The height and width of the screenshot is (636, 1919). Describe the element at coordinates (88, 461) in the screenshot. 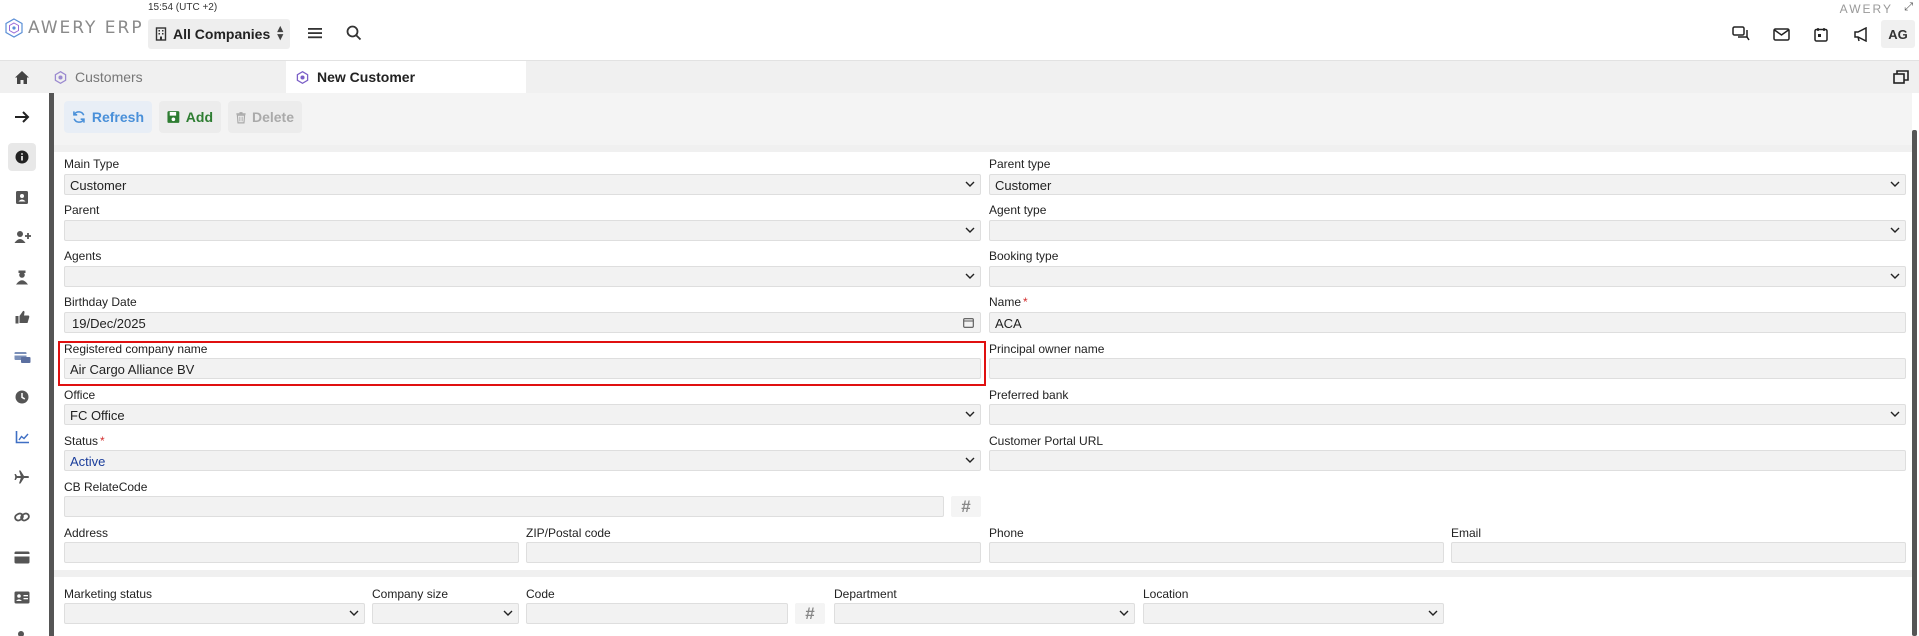

I see `status-value: Active` at that location.